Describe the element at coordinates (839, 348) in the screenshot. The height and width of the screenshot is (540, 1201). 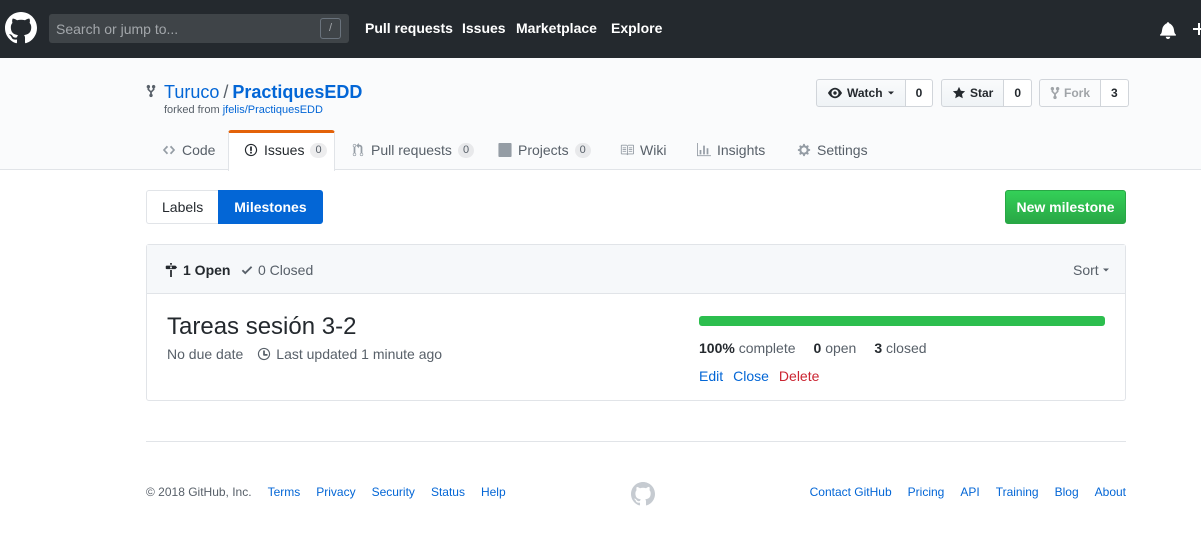
I see `milestone-open-suffix: open` at that location.